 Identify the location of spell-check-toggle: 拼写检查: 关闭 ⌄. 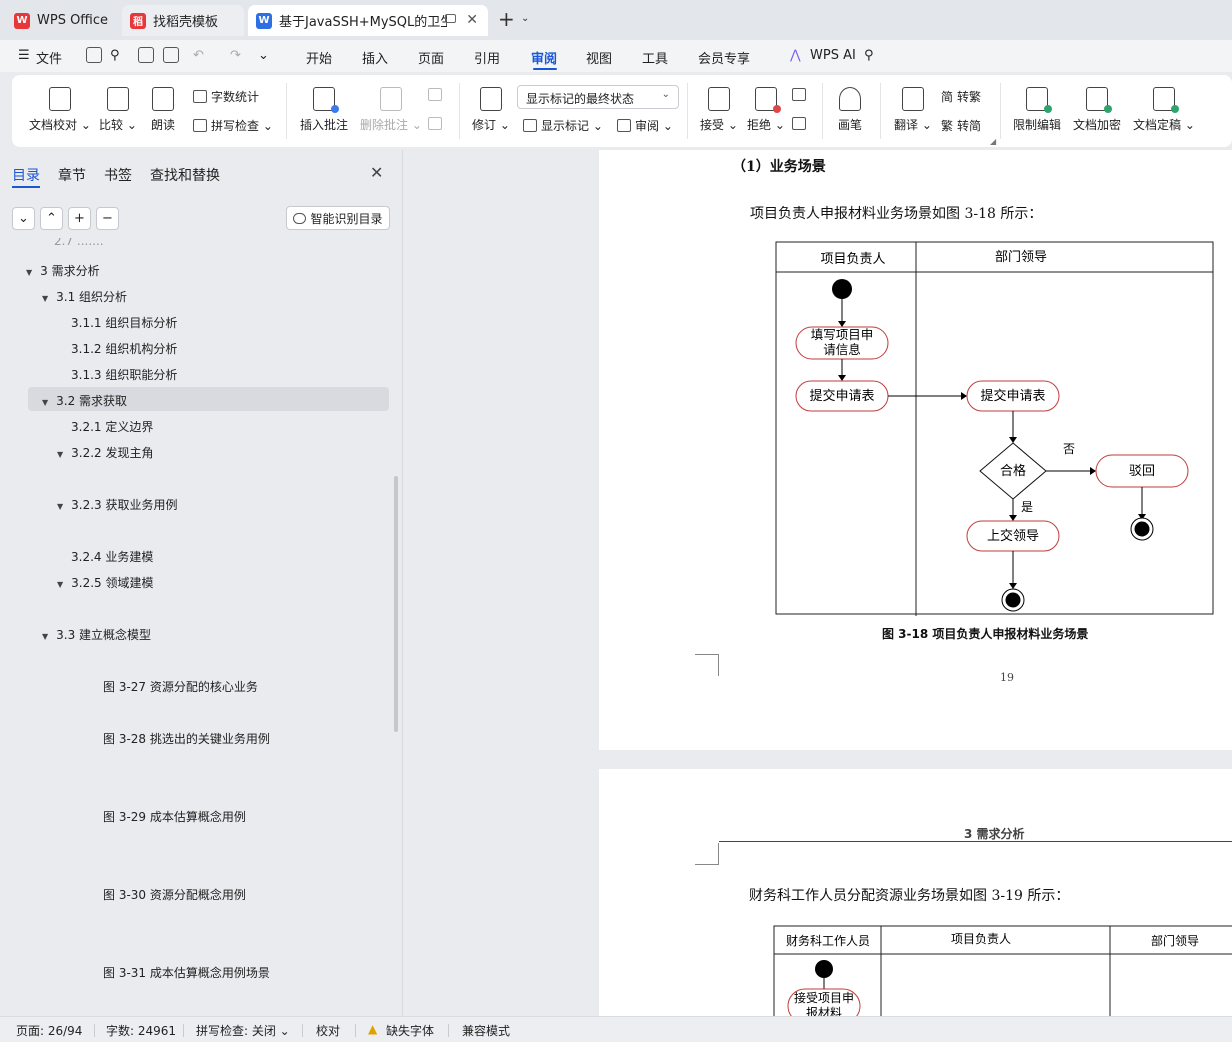
(243, 1030).